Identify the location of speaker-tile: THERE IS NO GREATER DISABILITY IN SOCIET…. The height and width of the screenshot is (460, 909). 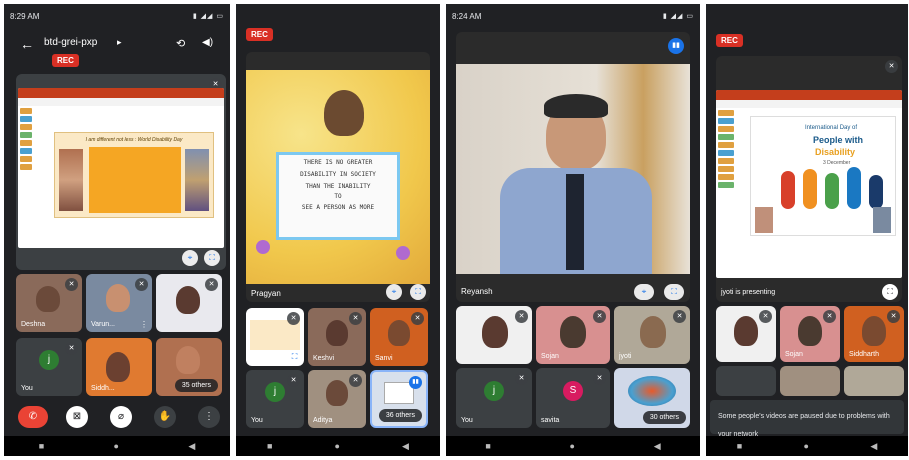
(338, 177).